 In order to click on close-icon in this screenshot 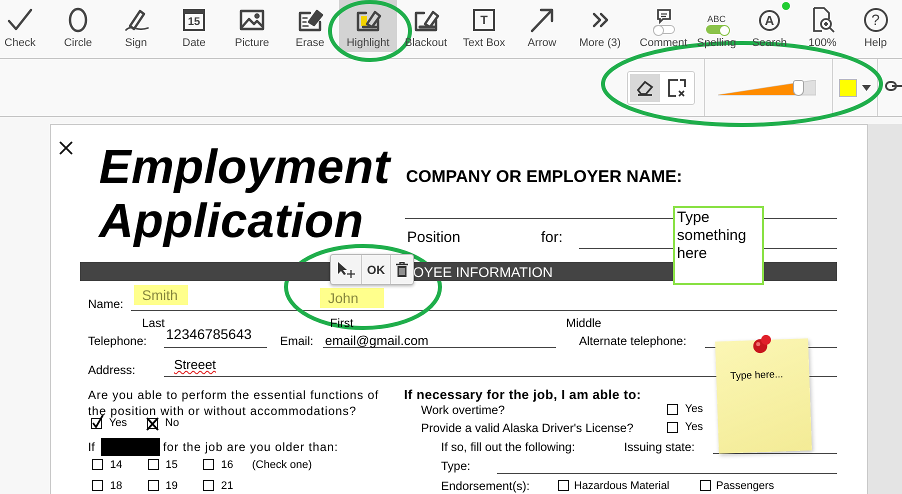, I will do `click(66, 148)`.